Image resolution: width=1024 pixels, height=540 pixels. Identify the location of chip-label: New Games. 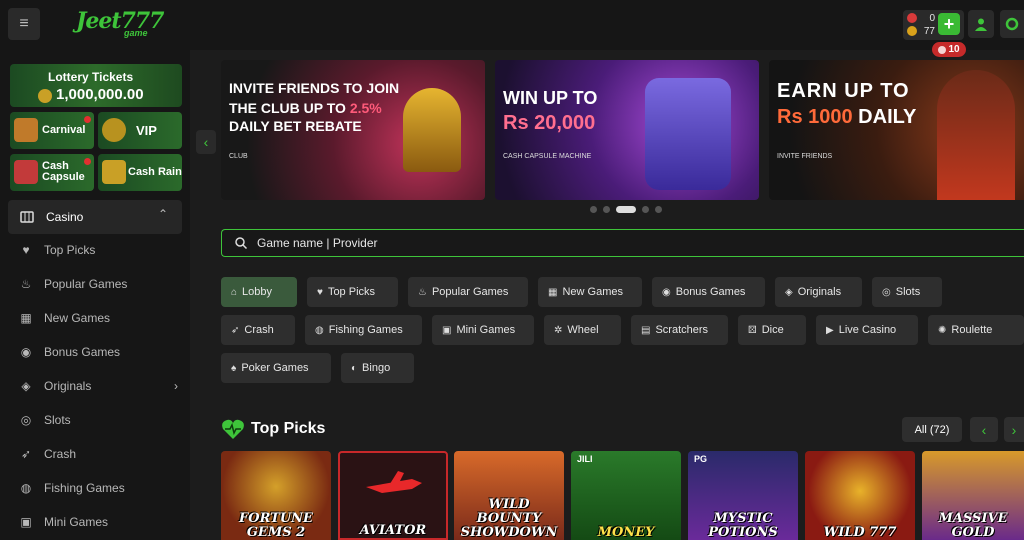
(592, 292).